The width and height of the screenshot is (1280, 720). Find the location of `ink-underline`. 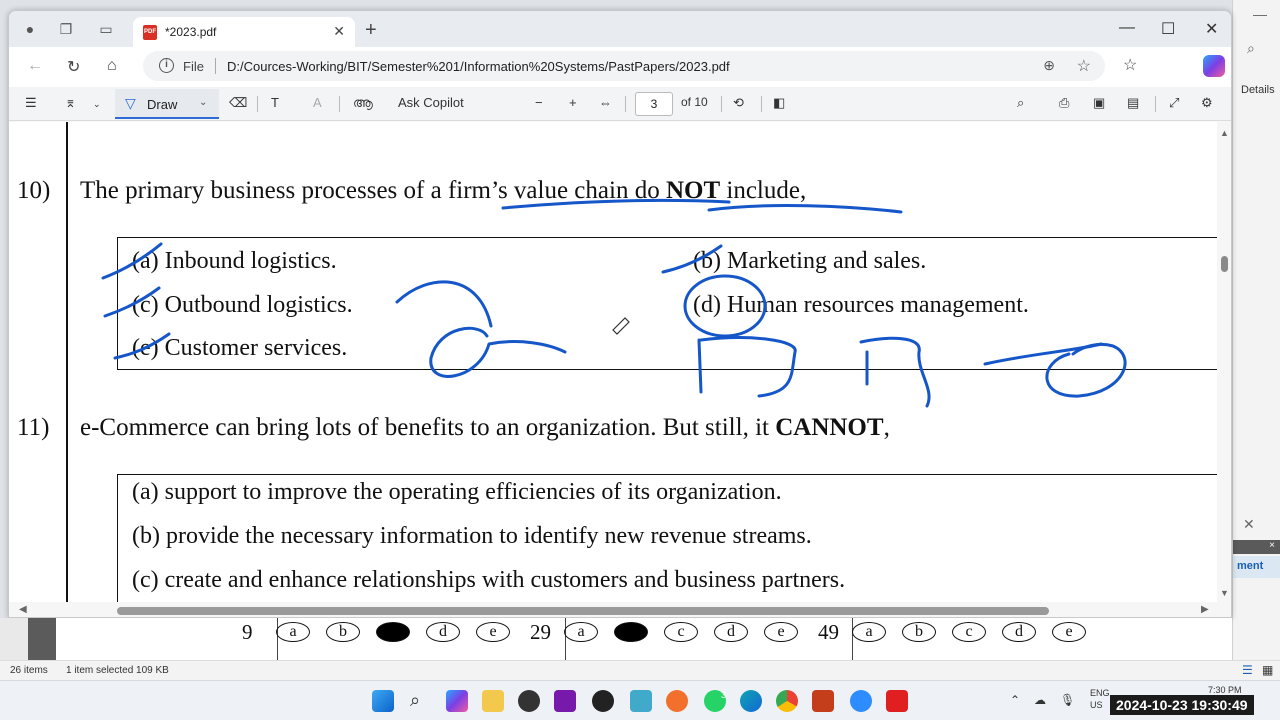

ink-underline is located at coordinates (805, 209).